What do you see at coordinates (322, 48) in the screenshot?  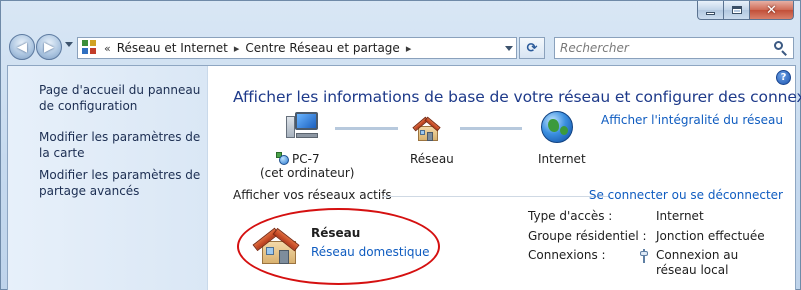 I see `breadcrumb-network-center: Centre Réseau et partage` at bounding box center [322, 48].